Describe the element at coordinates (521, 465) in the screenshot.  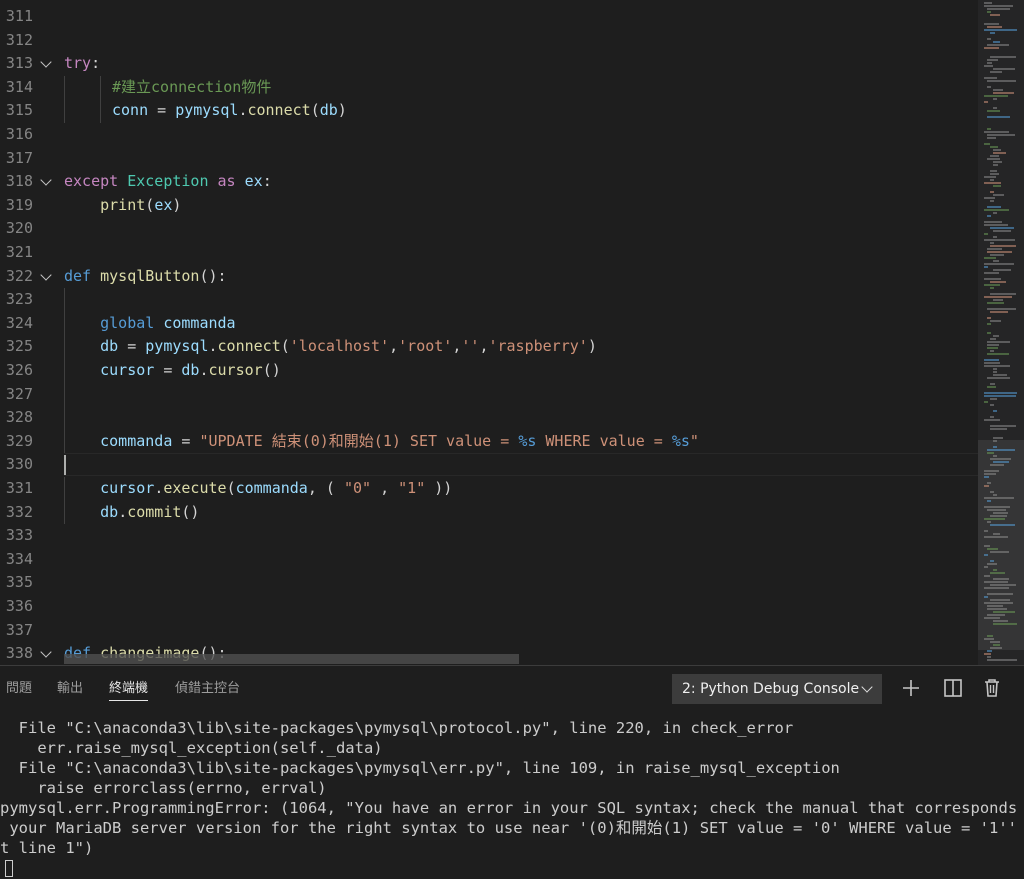
I see `current-line-highlight` at that location.